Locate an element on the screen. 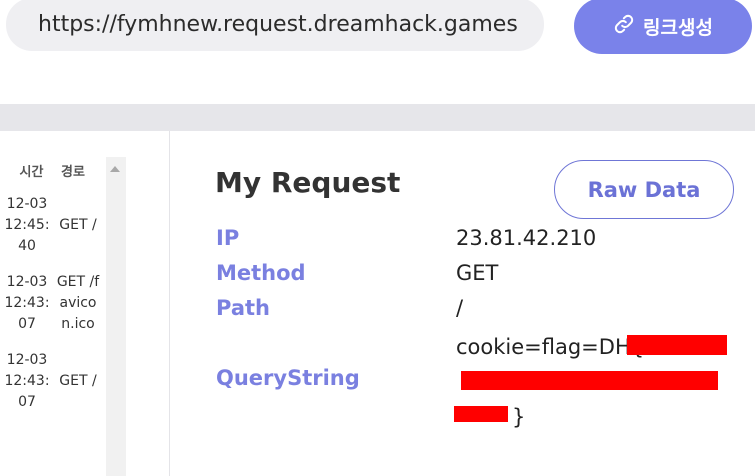  querystring-label: QueryString is located at coordinates (288, 378).